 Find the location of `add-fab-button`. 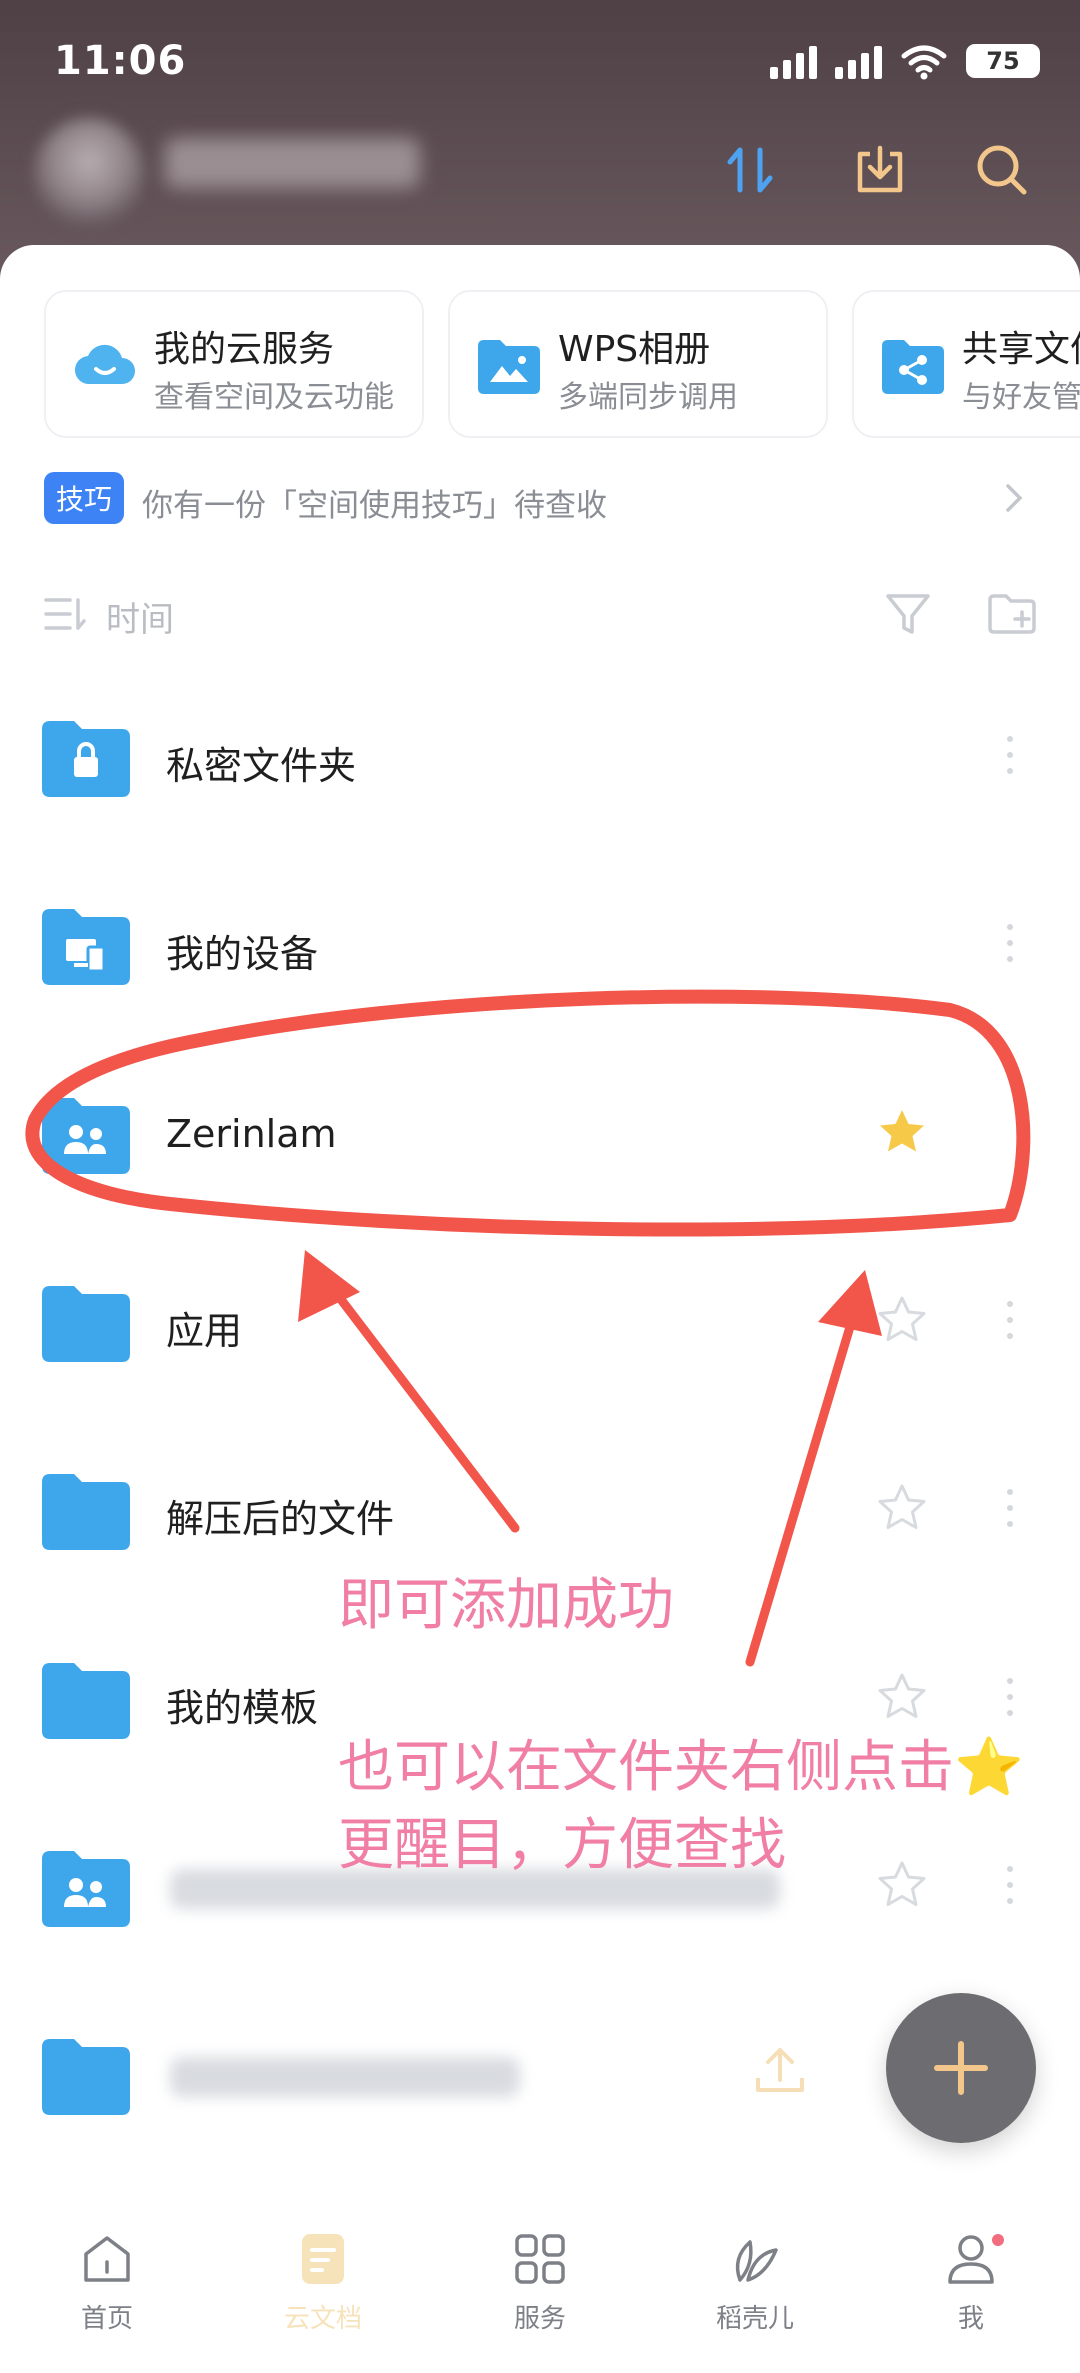

add-fab-button is located at coordinates (961, 2068).